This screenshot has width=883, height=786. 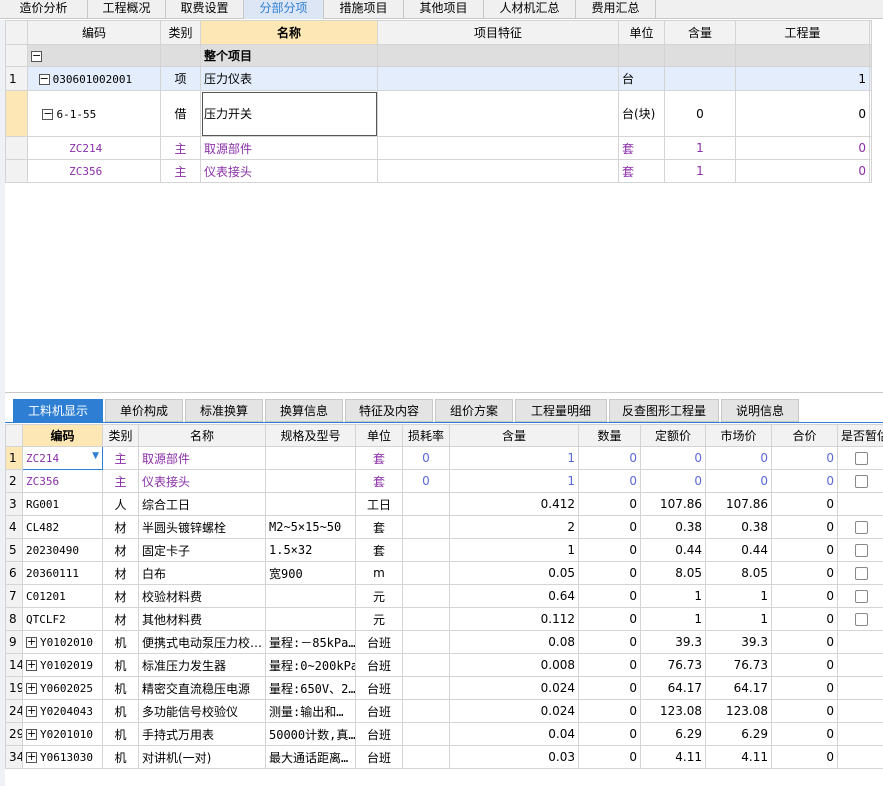 I want to click on code-cell: 20230490, so click(x=62, y=550).